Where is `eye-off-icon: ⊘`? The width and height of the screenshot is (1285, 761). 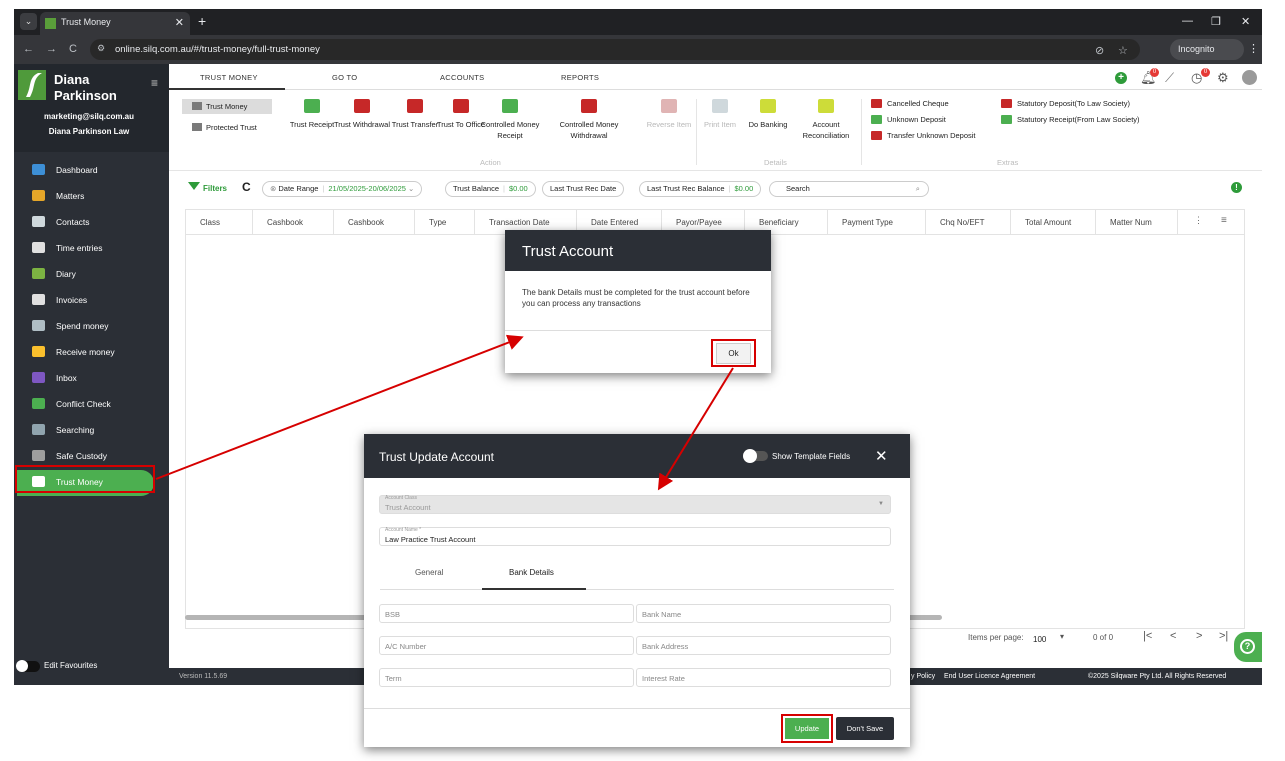
eye-off-icon: ⊘ is located at coordinates (1099, 50).